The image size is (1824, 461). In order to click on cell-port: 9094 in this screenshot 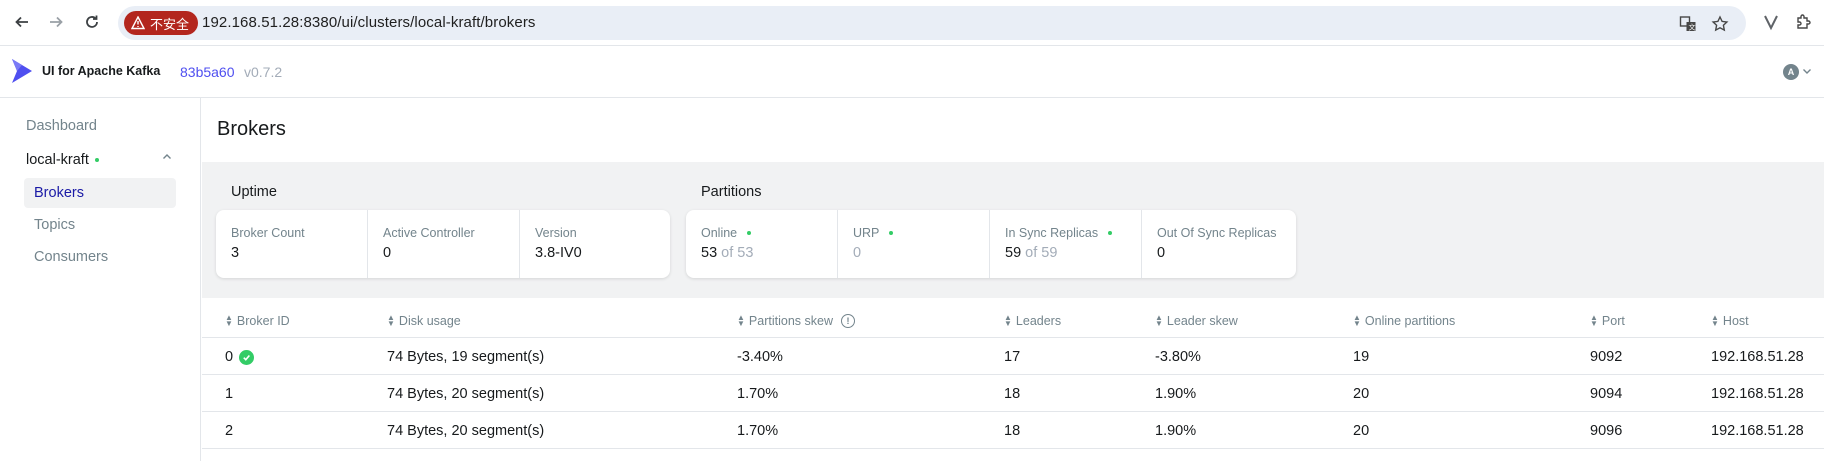, I will do `click(1606, 394)`.